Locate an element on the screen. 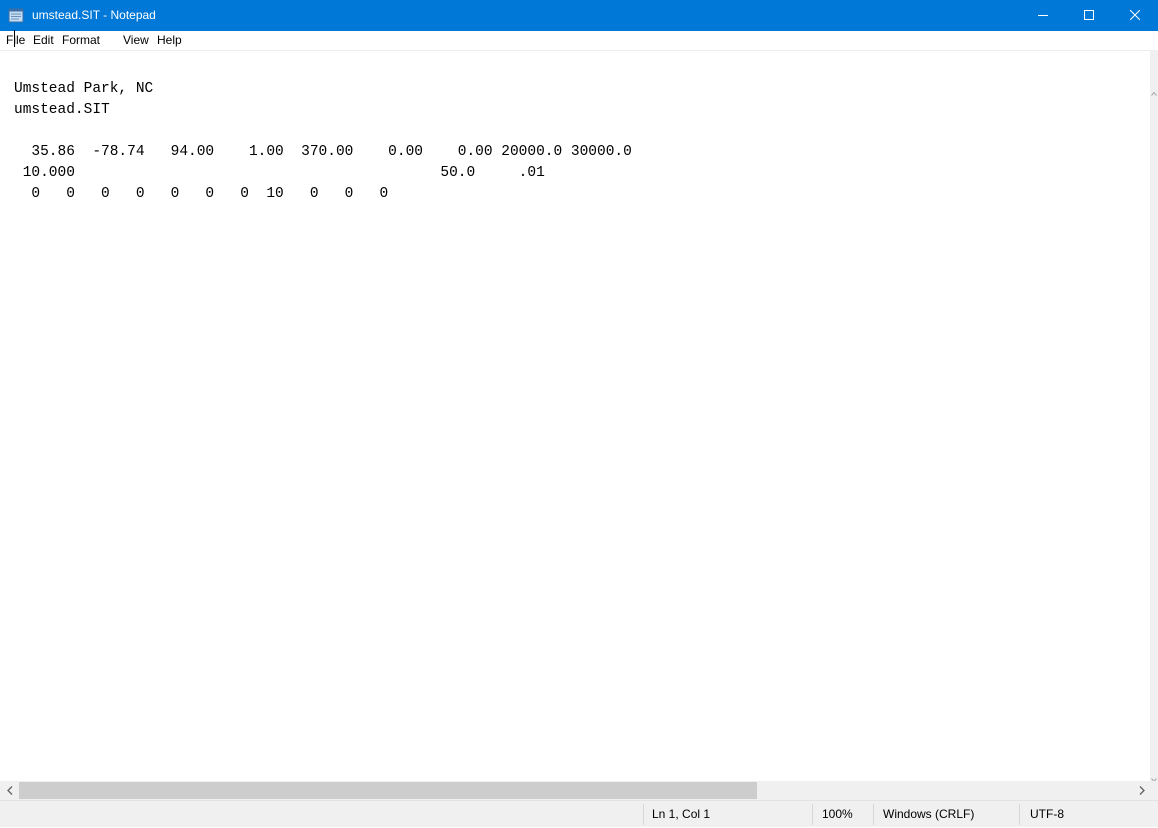  horizontal-scroll-thumb is located at coordinates (388, 790).